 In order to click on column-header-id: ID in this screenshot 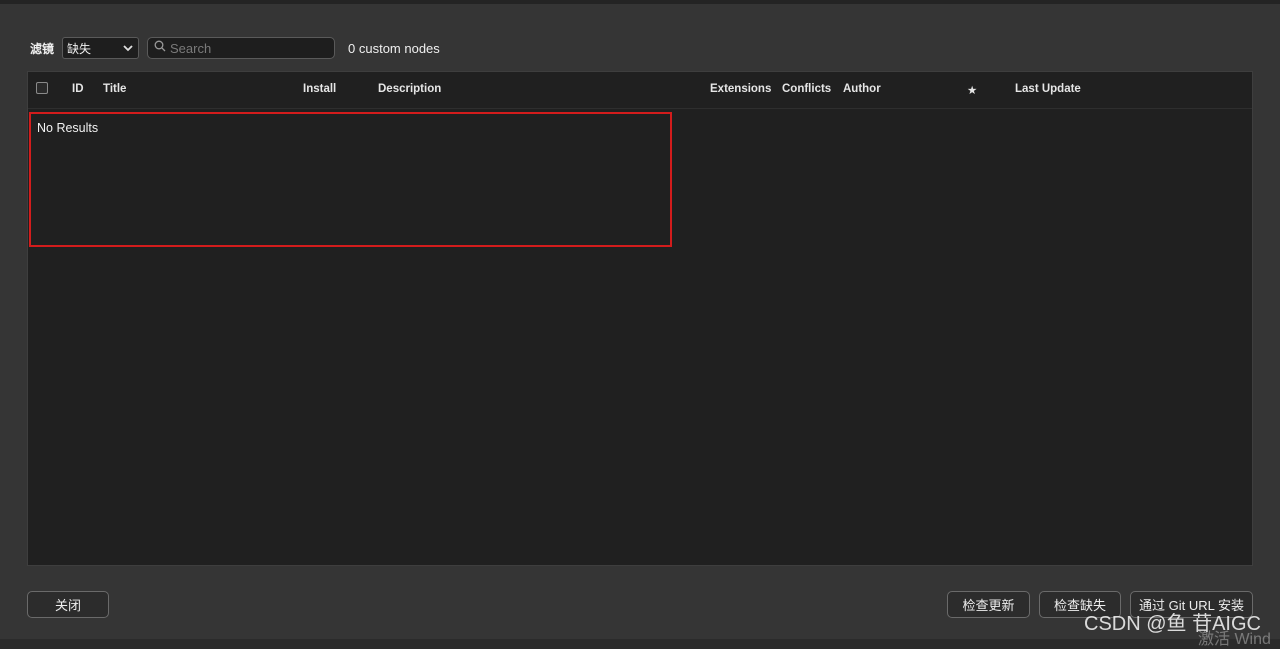, I will do `click(78, 89)`.